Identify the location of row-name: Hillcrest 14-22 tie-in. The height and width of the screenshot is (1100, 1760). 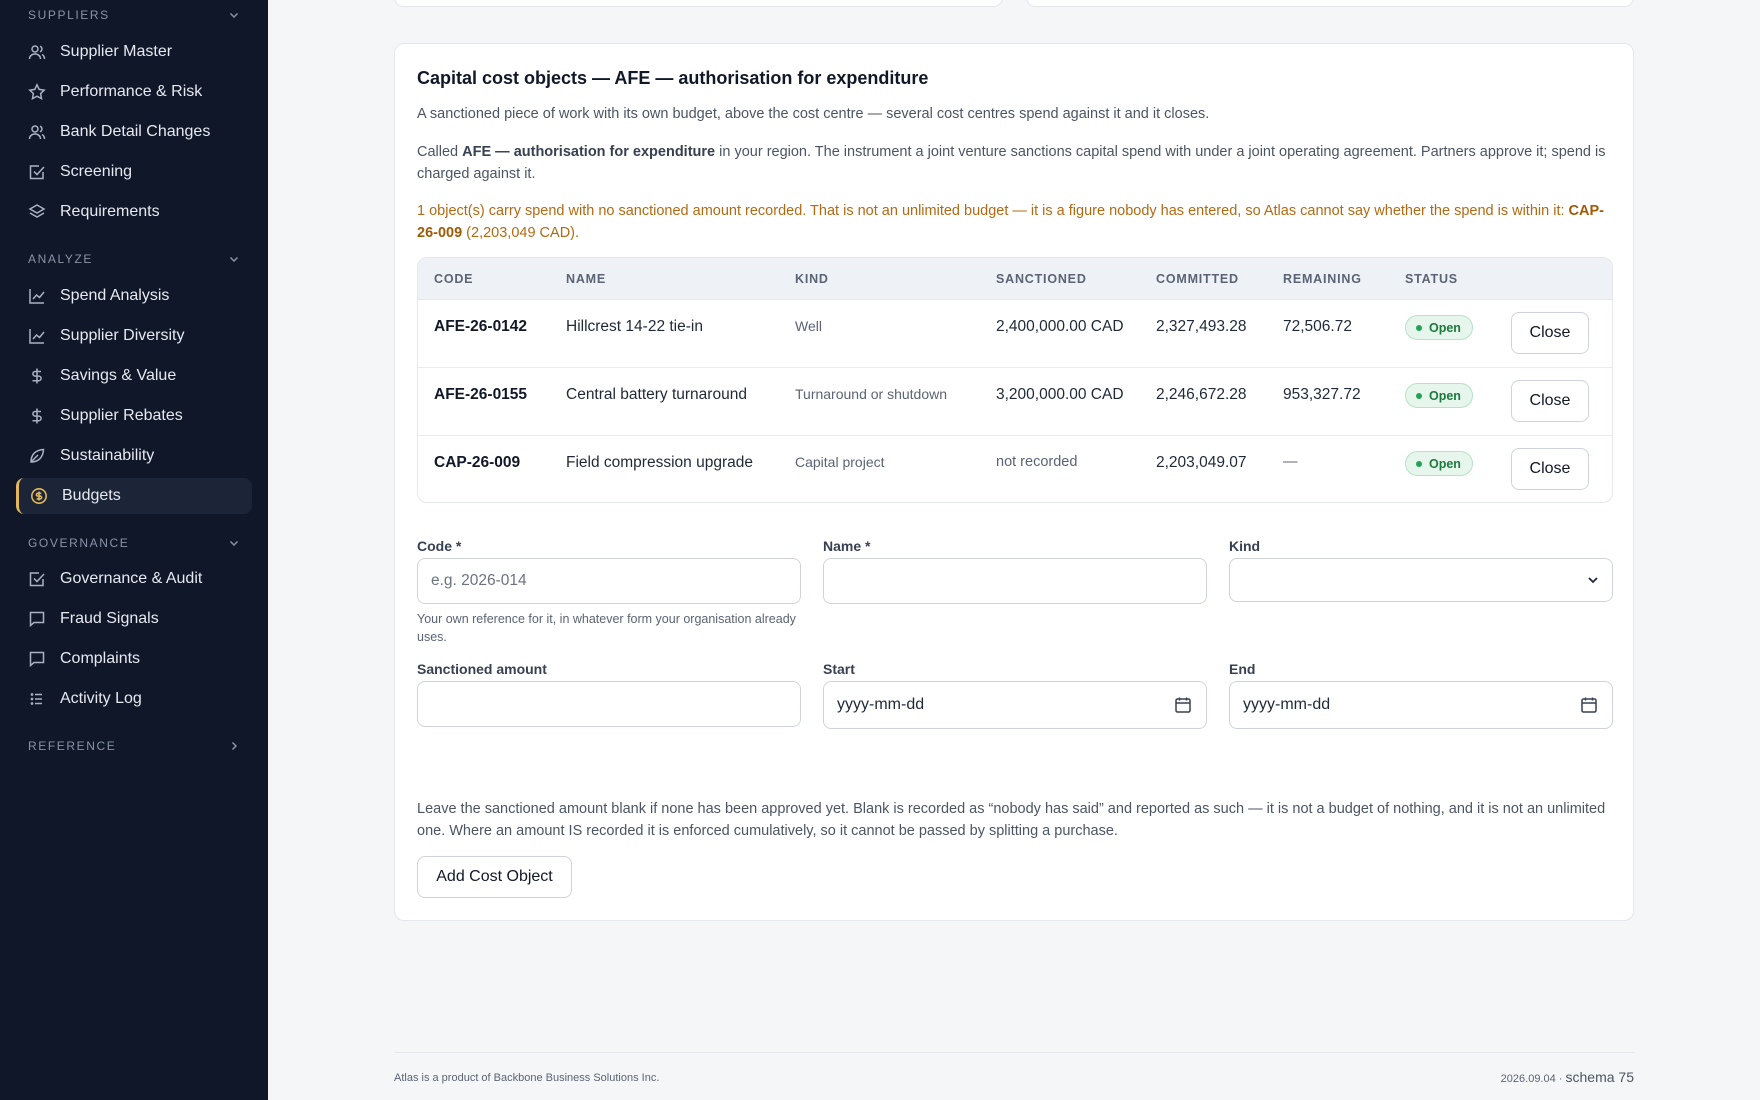
(634, 326).